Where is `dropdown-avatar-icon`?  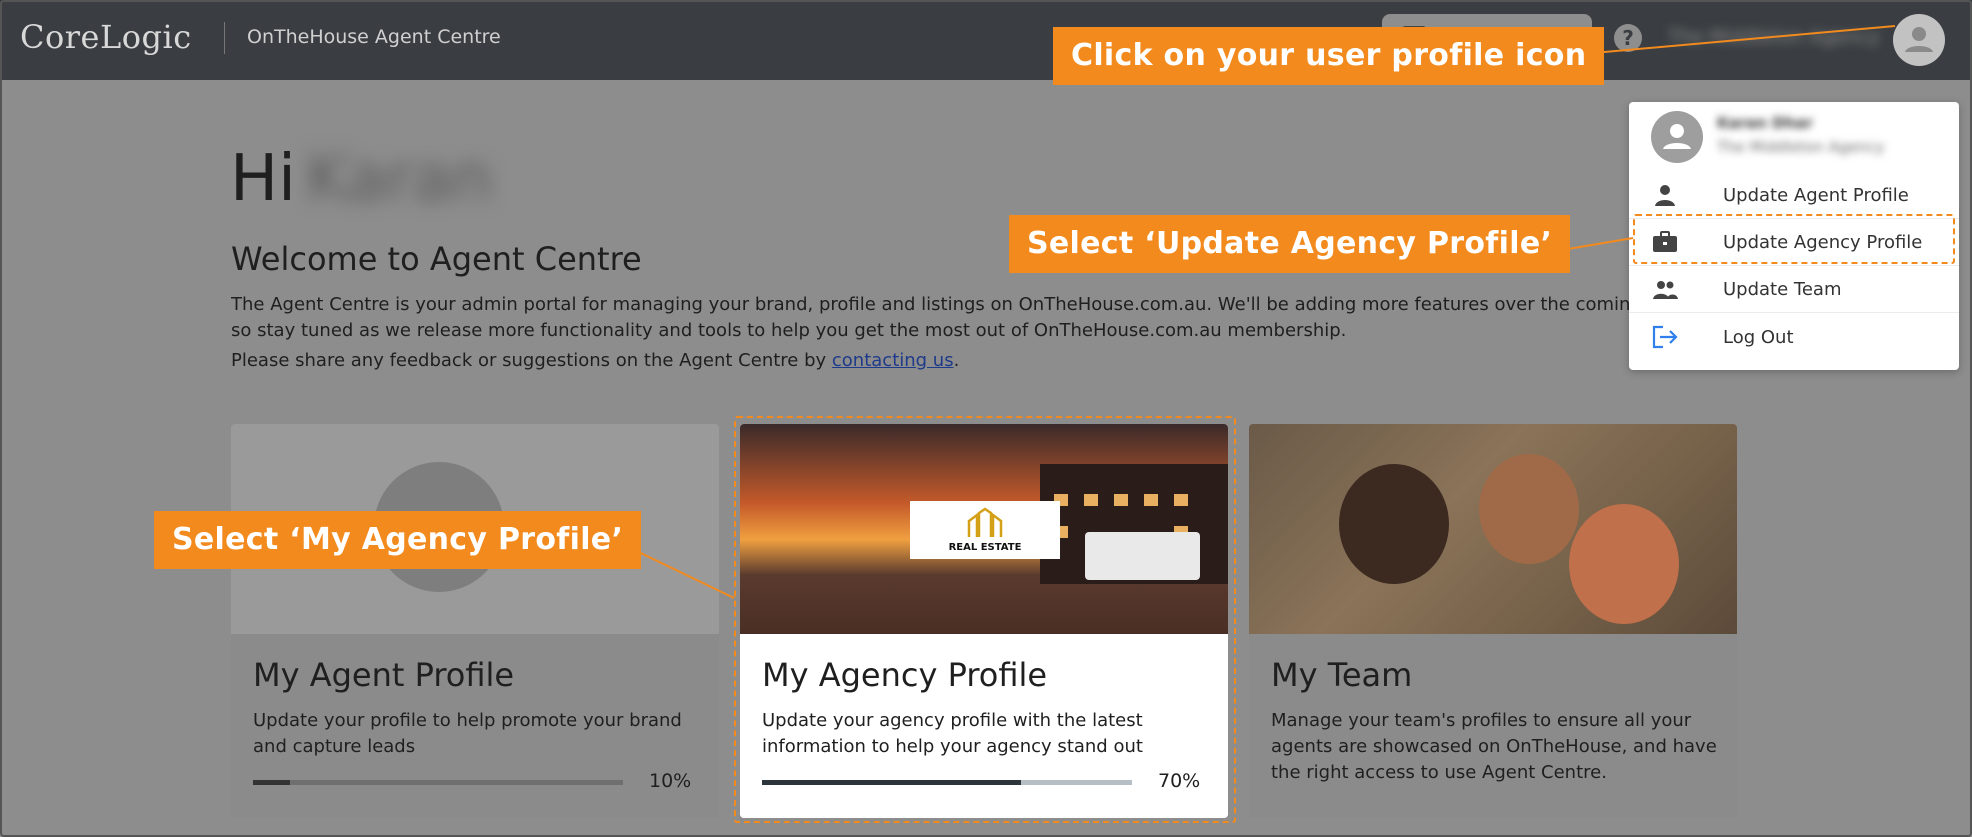
dropdown-avatar-icon is located at coordinates (1677, 137).